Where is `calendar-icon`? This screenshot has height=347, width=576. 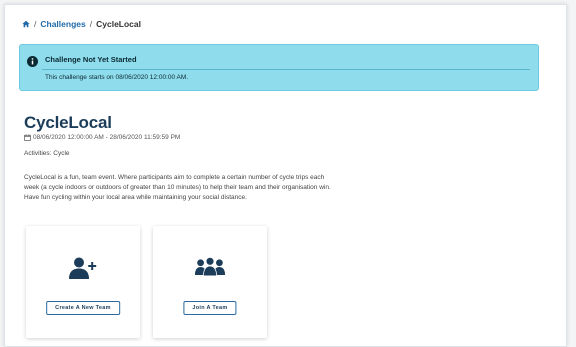 calendar-icon is located at coordinates (27, 137).